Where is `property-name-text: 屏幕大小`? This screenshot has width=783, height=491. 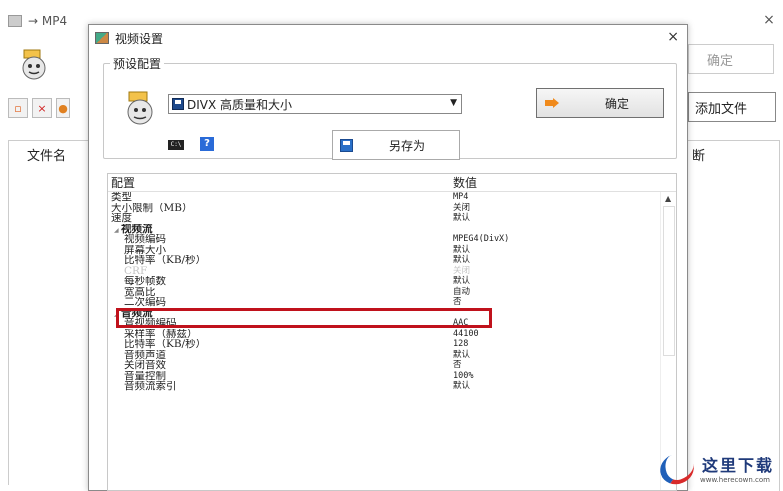
property-name-text: 屏幕大小 is located at coordinates (145, 249).